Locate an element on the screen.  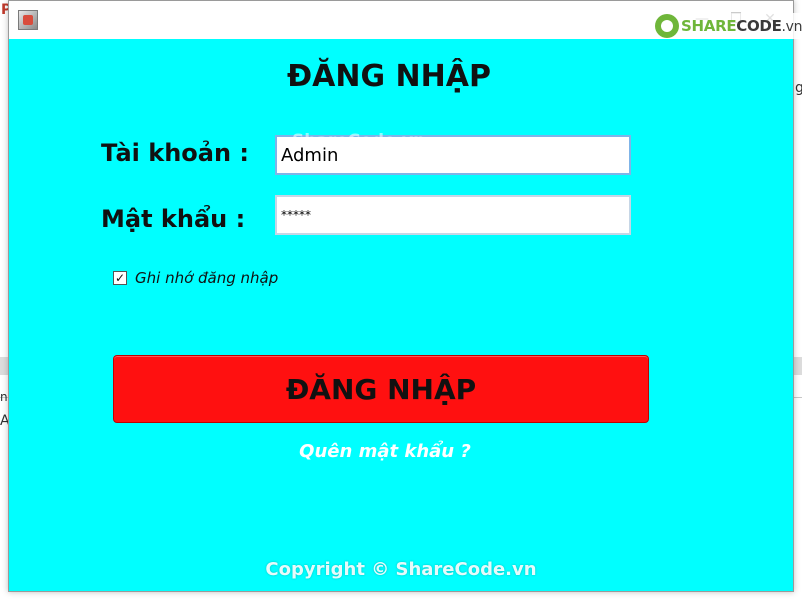
username-input is located at coordinates (453, 155).